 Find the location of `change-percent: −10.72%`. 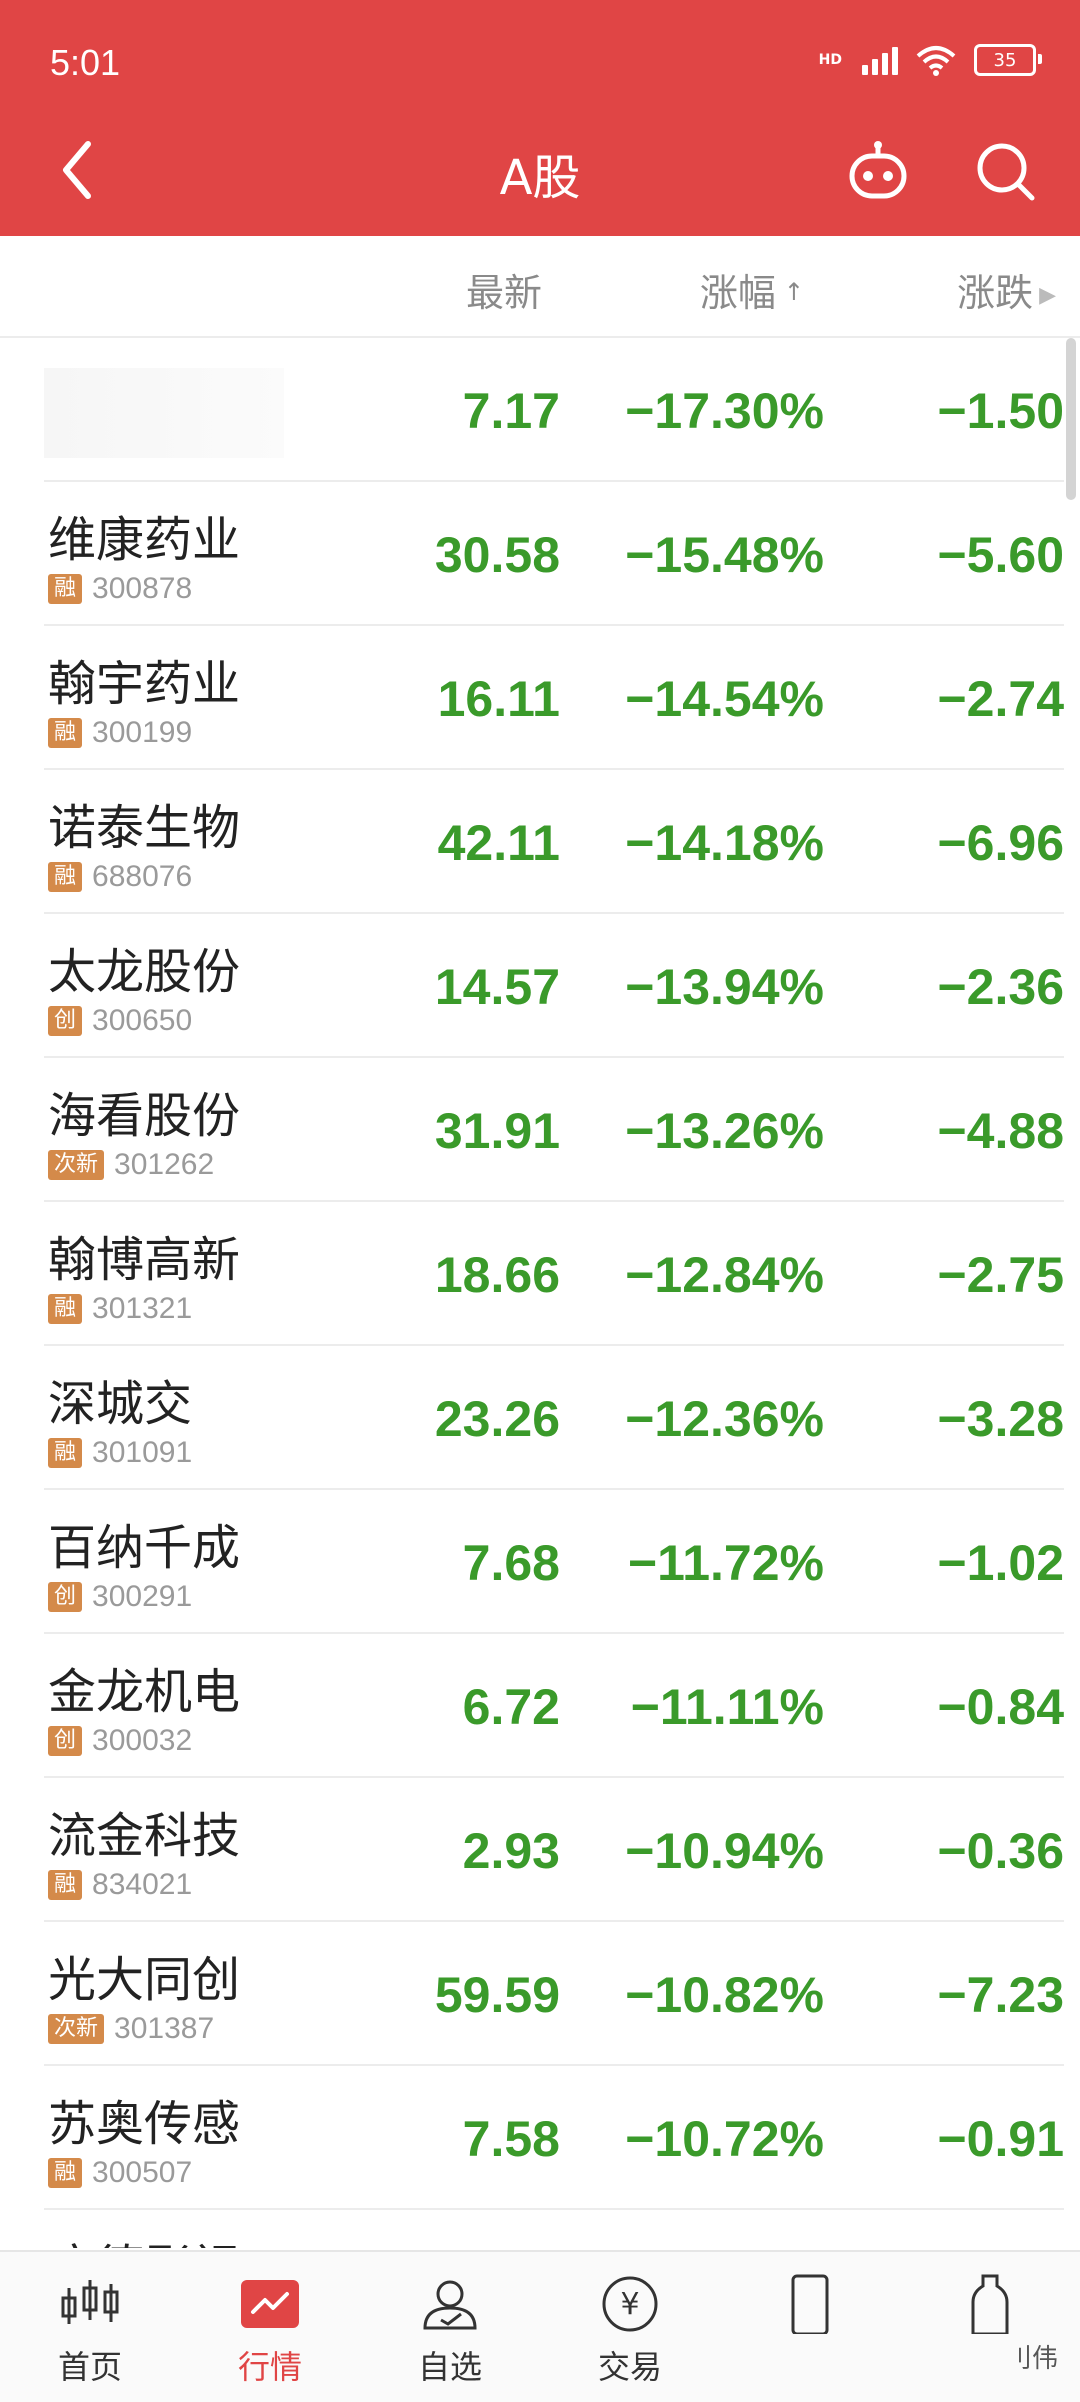

change-percent: −10.72% is located at coordinates (724, 2139).